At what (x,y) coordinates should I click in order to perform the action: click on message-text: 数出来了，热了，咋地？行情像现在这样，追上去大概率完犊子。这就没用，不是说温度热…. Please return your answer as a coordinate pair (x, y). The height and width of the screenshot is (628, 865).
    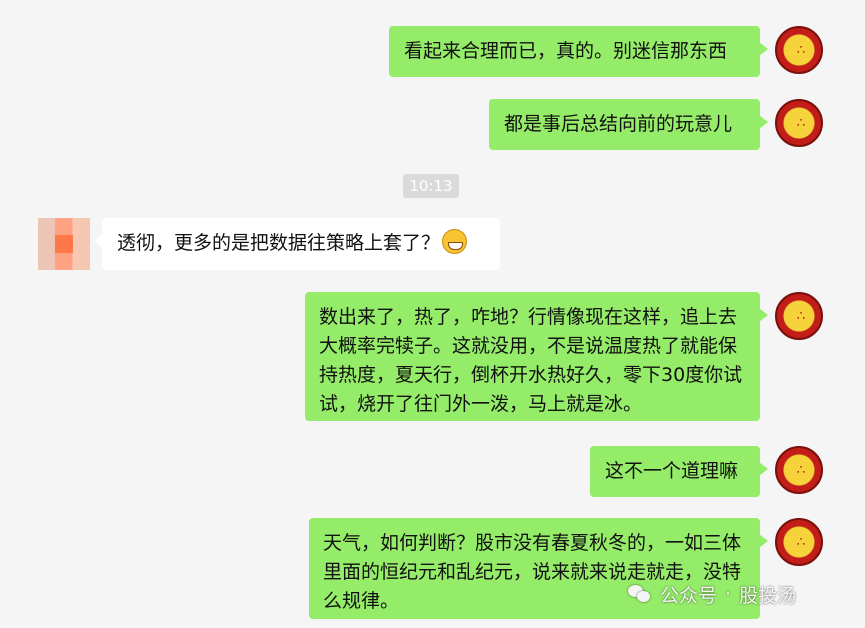
    Looking at the image, I should click on (531, 360).